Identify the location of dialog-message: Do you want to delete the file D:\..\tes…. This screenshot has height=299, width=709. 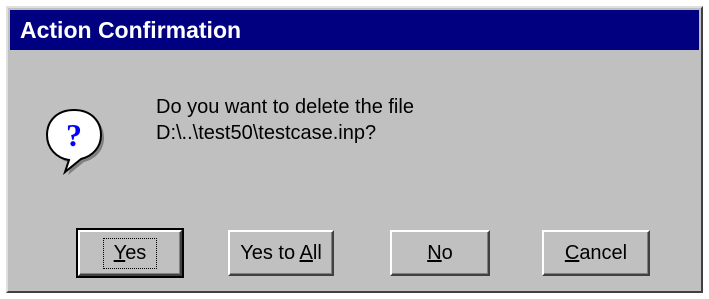
(285, 120).